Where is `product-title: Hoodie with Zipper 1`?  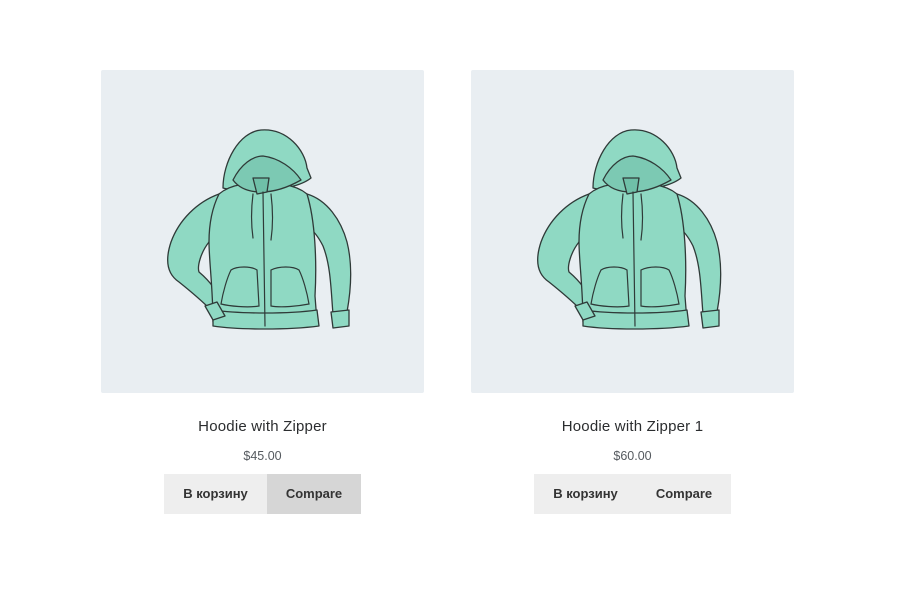
product-title: Hoodie with Zipper 1 is located at coordinates (632, 427).